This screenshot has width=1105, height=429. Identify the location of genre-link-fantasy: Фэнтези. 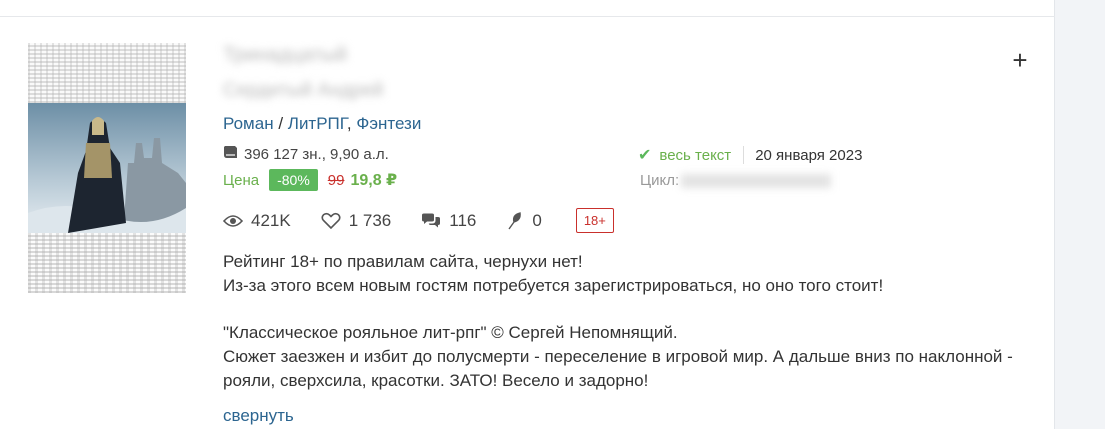
(388, 123).